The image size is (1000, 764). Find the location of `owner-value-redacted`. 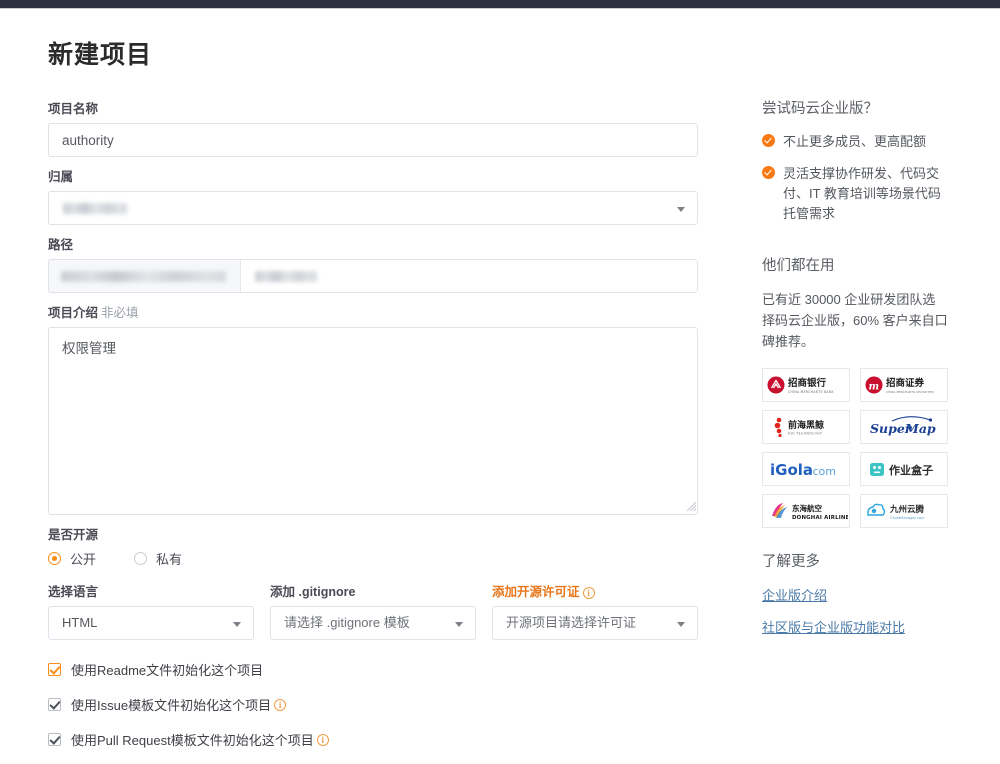

owner-value-redacted is located at coordinates (95, 208).